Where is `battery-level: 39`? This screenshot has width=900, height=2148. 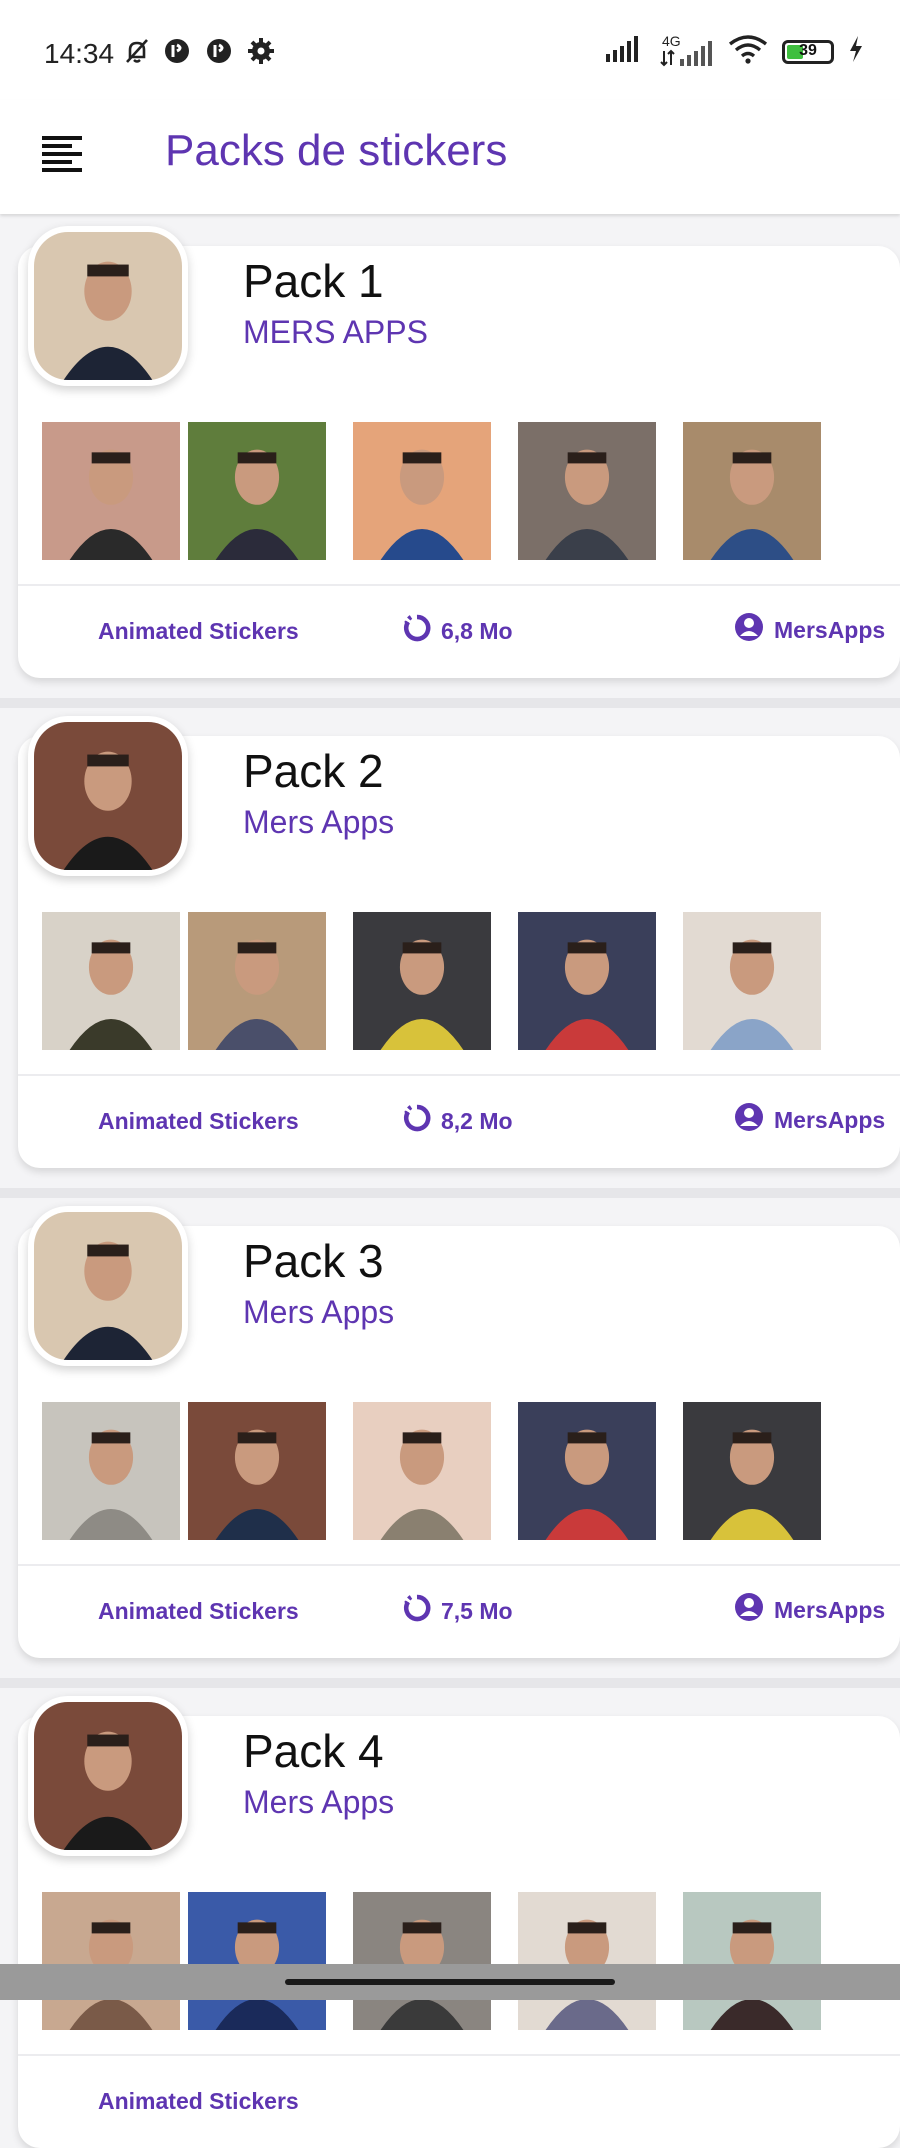 battery-level: 39 is located at coordinates (808, 50).